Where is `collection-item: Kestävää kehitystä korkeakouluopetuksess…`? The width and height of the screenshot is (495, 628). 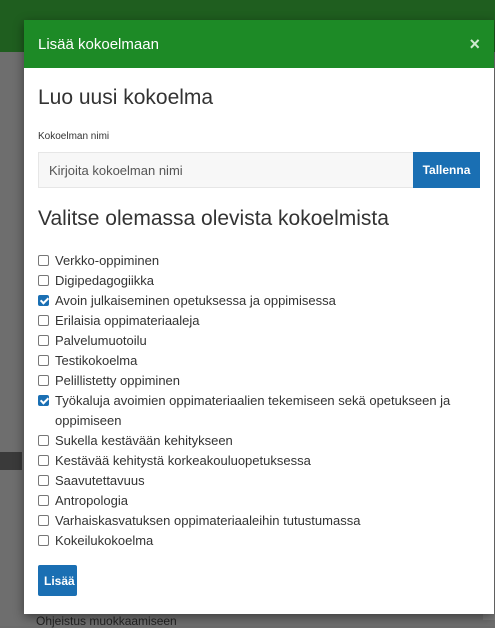
collection-item: Kestävää kehitystä korkeakouluopetuksess… is located at coordinates (259, 461).